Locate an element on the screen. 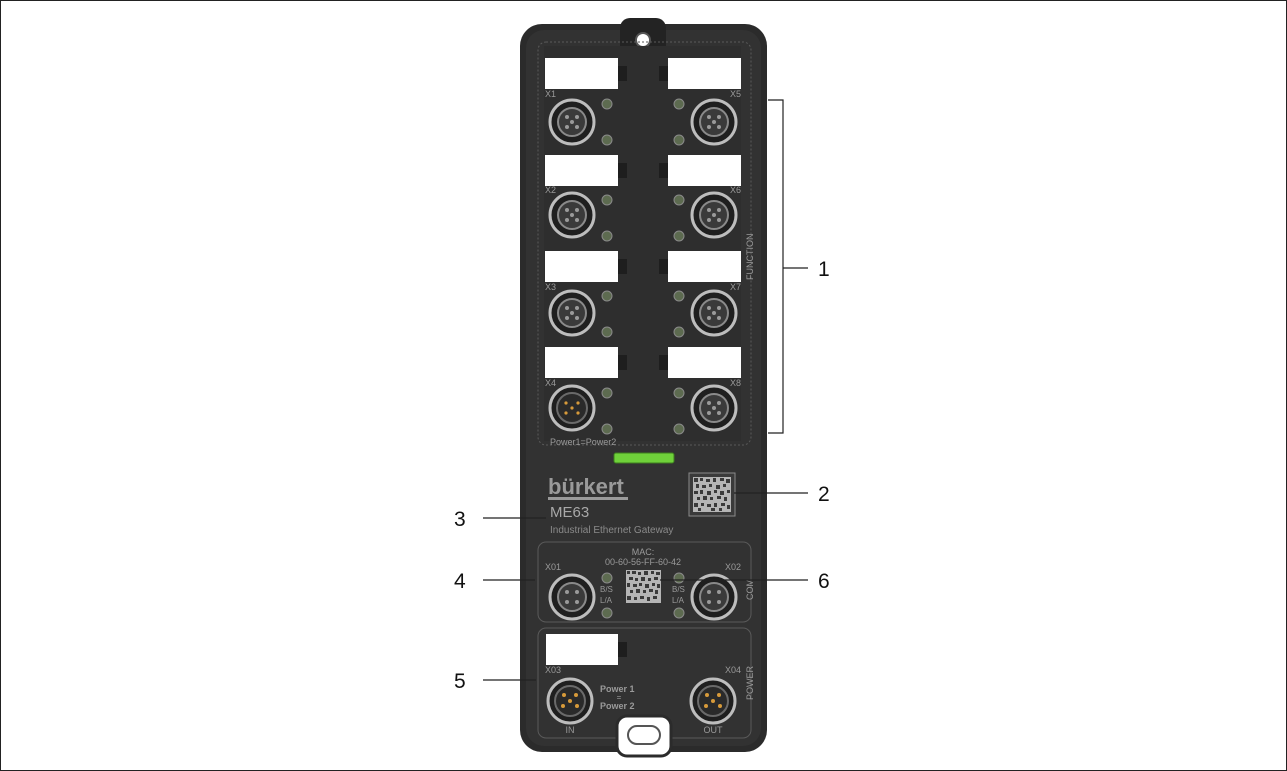  connector-x7 is located at coordinates (714, 313).